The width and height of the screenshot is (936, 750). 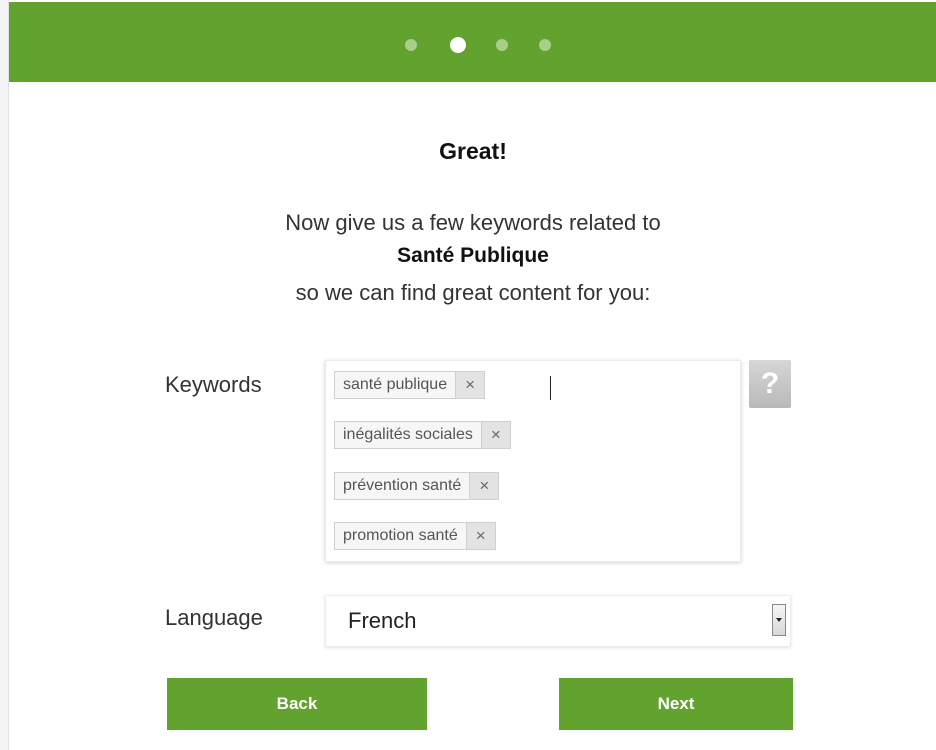 I want to click on keyword-tag: santé publique ×, so click(x=410, y=385).